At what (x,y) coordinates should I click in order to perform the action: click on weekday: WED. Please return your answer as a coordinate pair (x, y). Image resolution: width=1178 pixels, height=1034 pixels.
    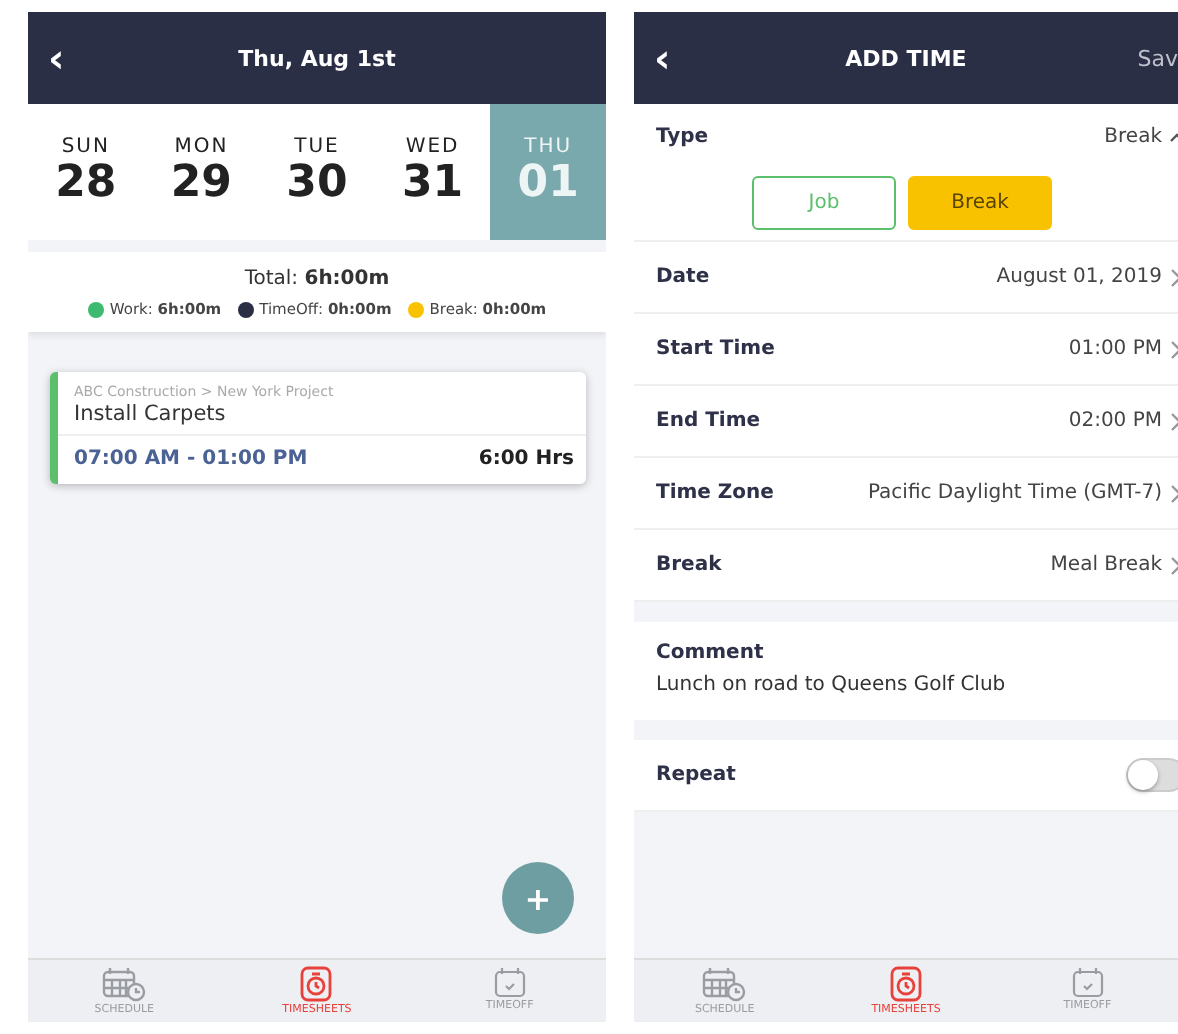
    Looking at the image, I should click on (432, 147).